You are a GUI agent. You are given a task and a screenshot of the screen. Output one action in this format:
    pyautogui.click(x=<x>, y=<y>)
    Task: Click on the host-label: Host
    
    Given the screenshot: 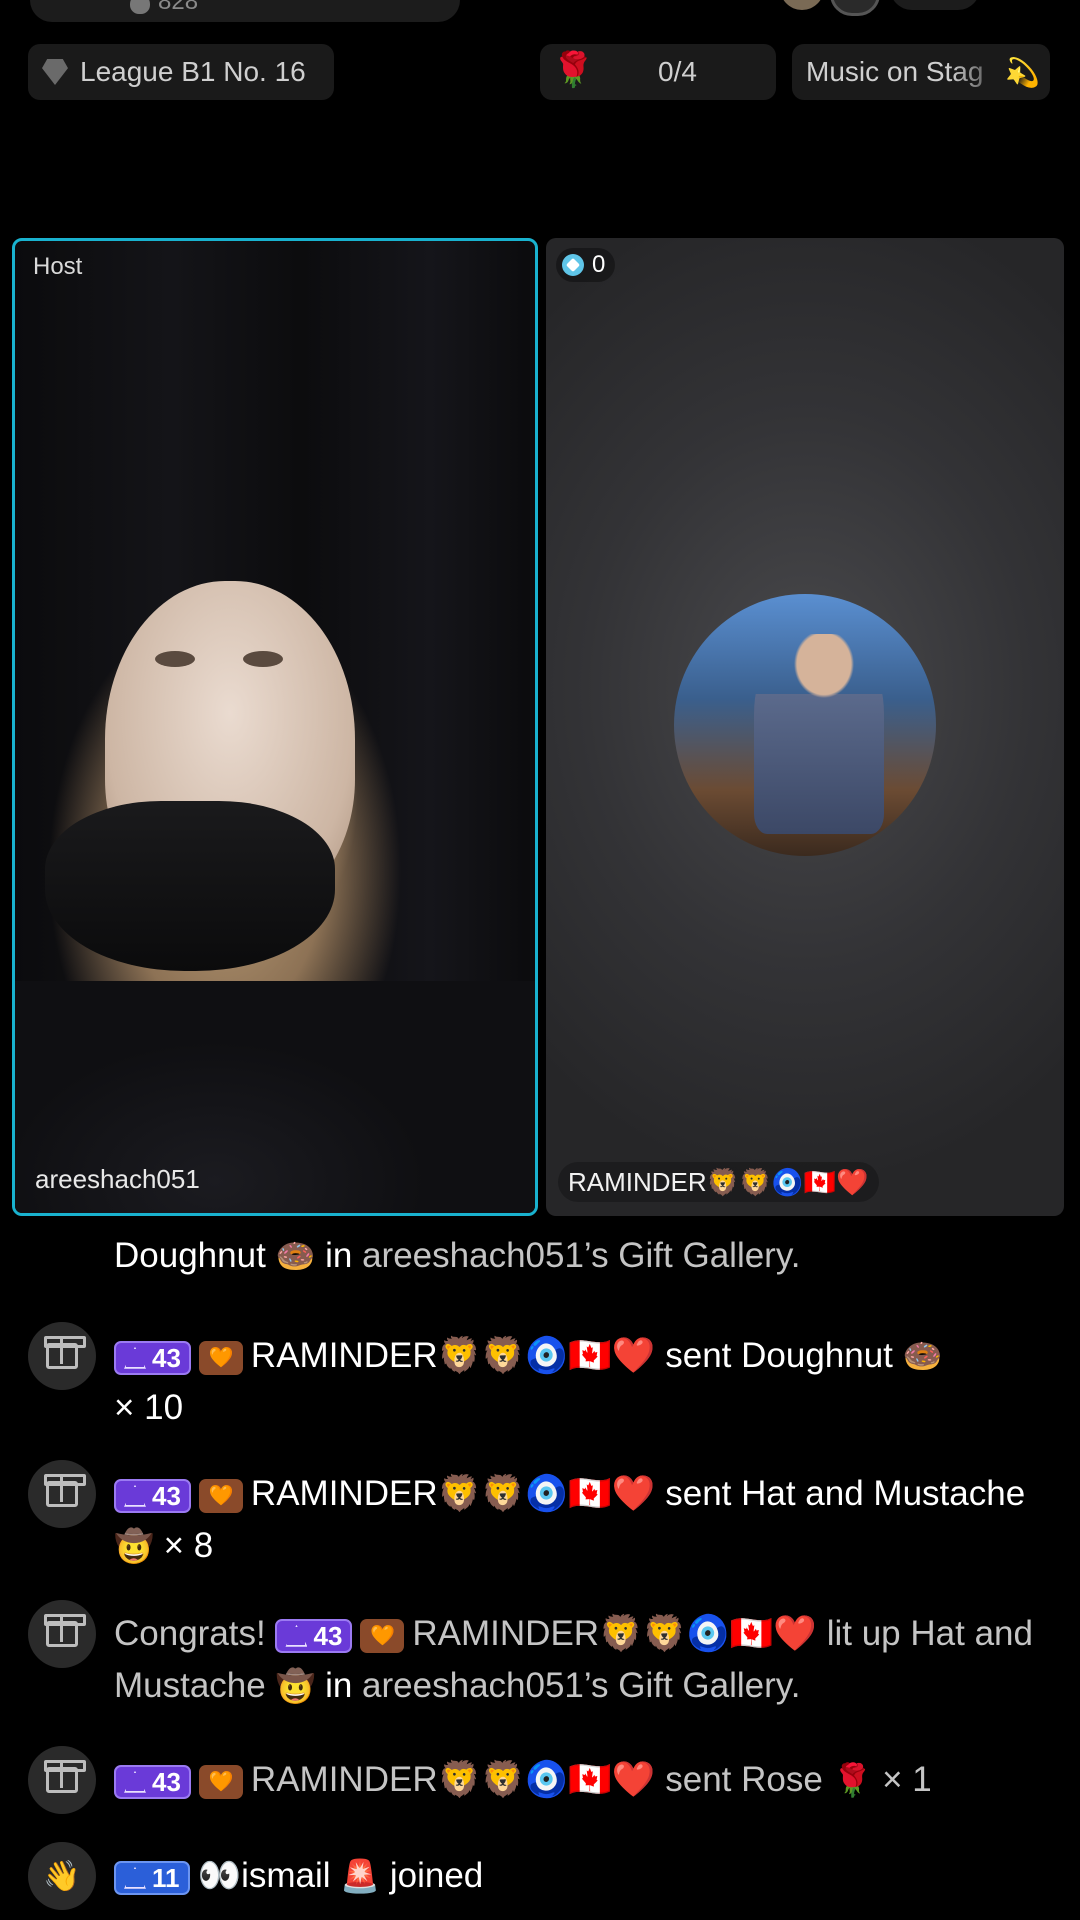 What is the action you would take?
    pyautogui.click(x=58, y=266)
    